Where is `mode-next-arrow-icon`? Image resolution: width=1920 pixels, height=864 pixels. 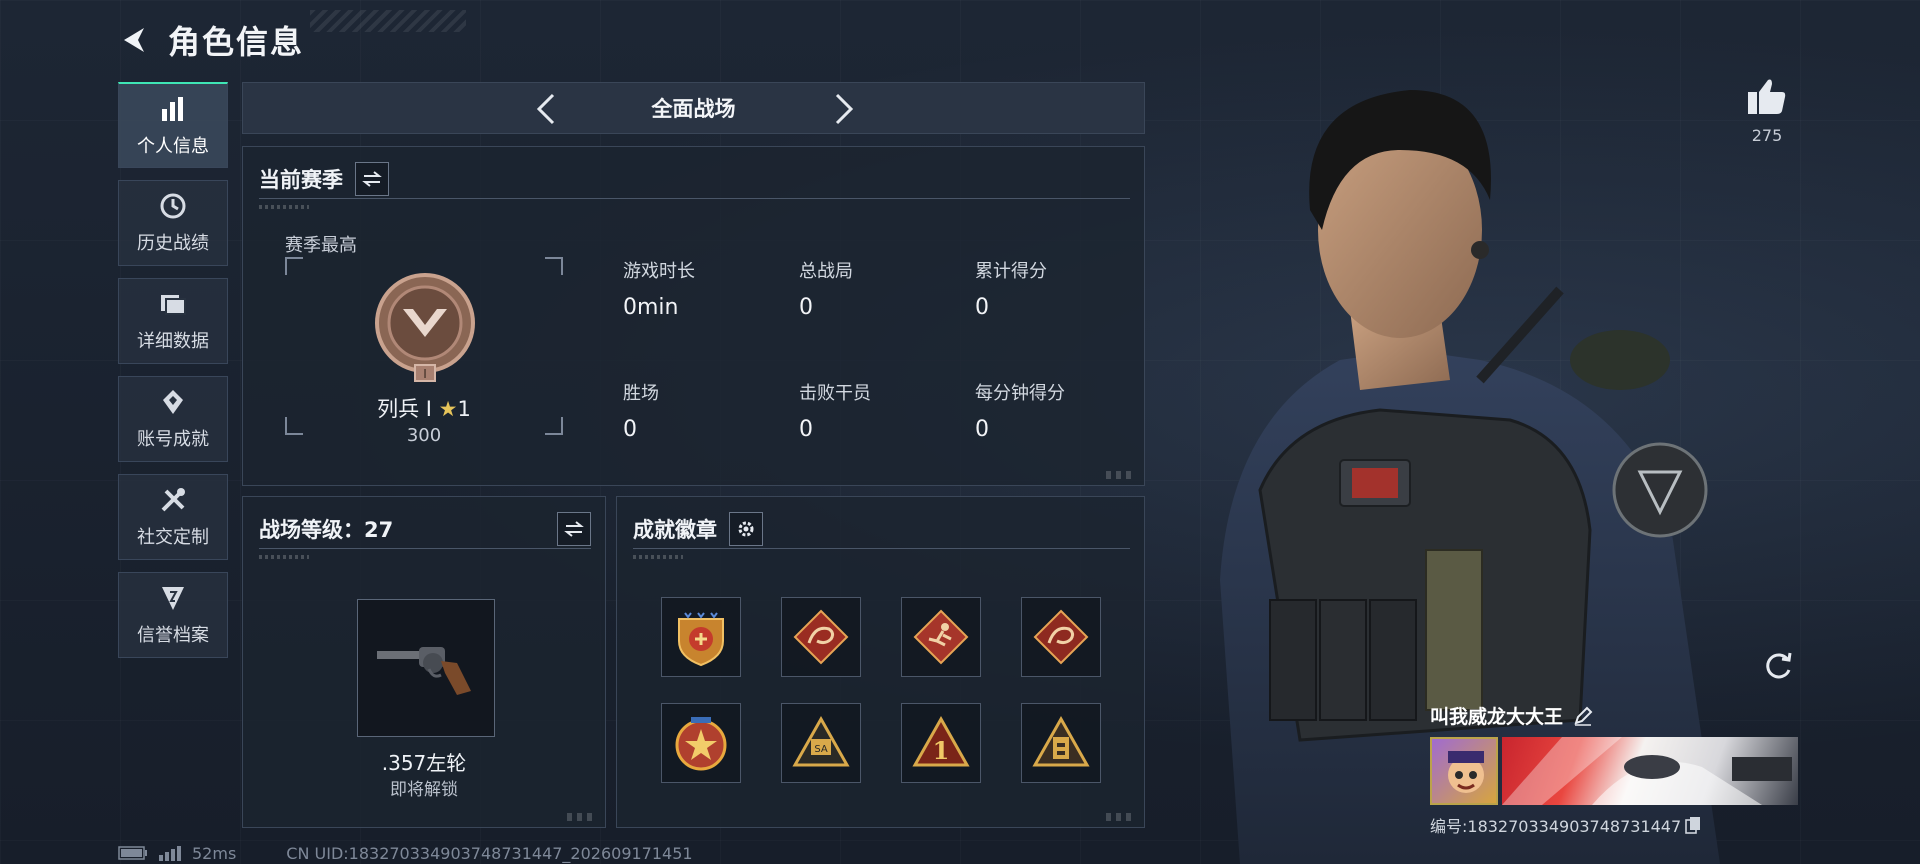
mode-next-arrow-icon is located at coordinates (844, 109).